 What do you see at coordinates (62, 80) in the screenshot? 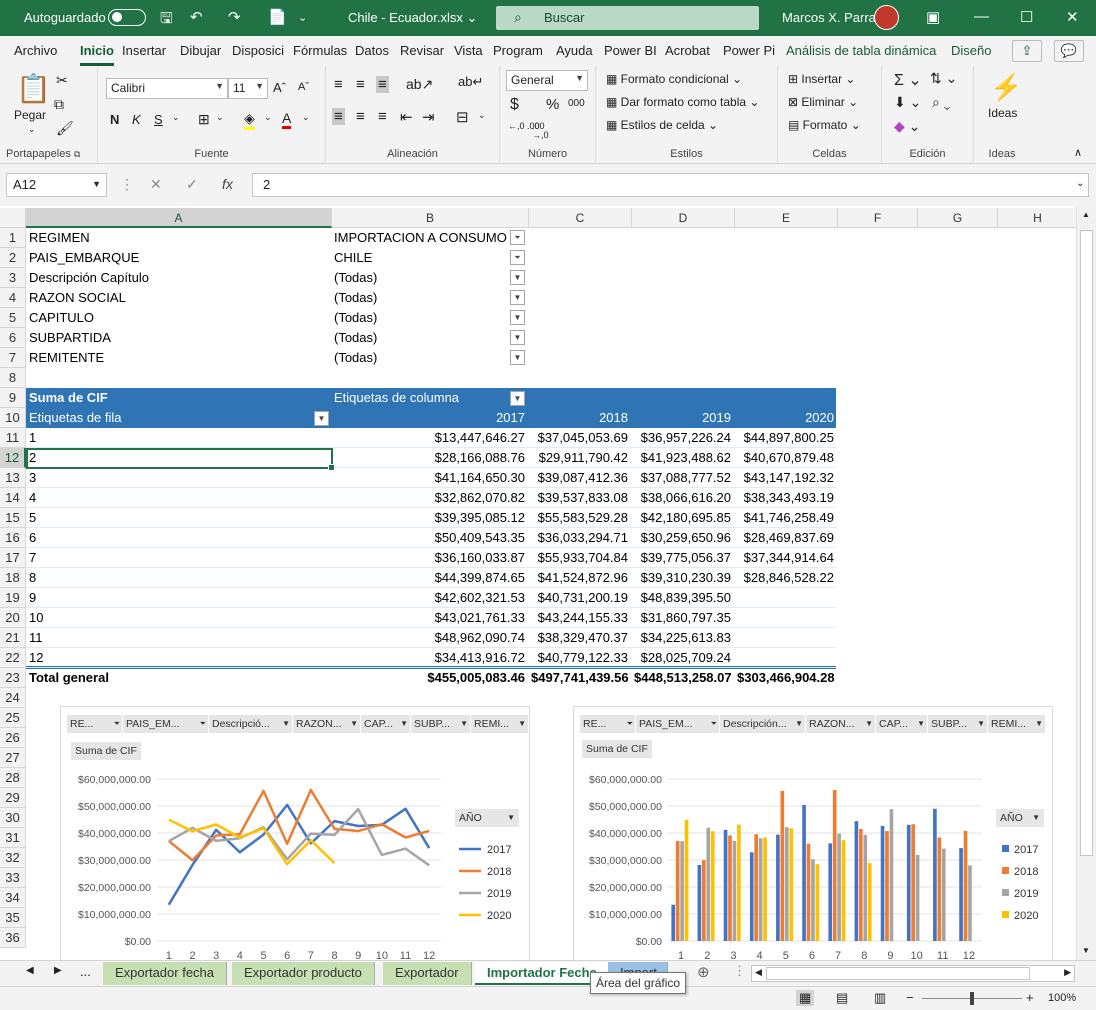
I see `cut-icon: ✂` at bounding box center [62, 80].